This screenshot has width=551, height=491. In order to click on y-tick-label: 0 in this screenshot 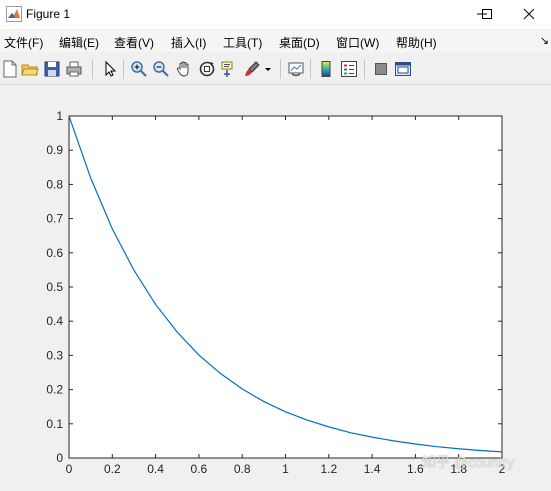, I will do `click(59, 458)`.